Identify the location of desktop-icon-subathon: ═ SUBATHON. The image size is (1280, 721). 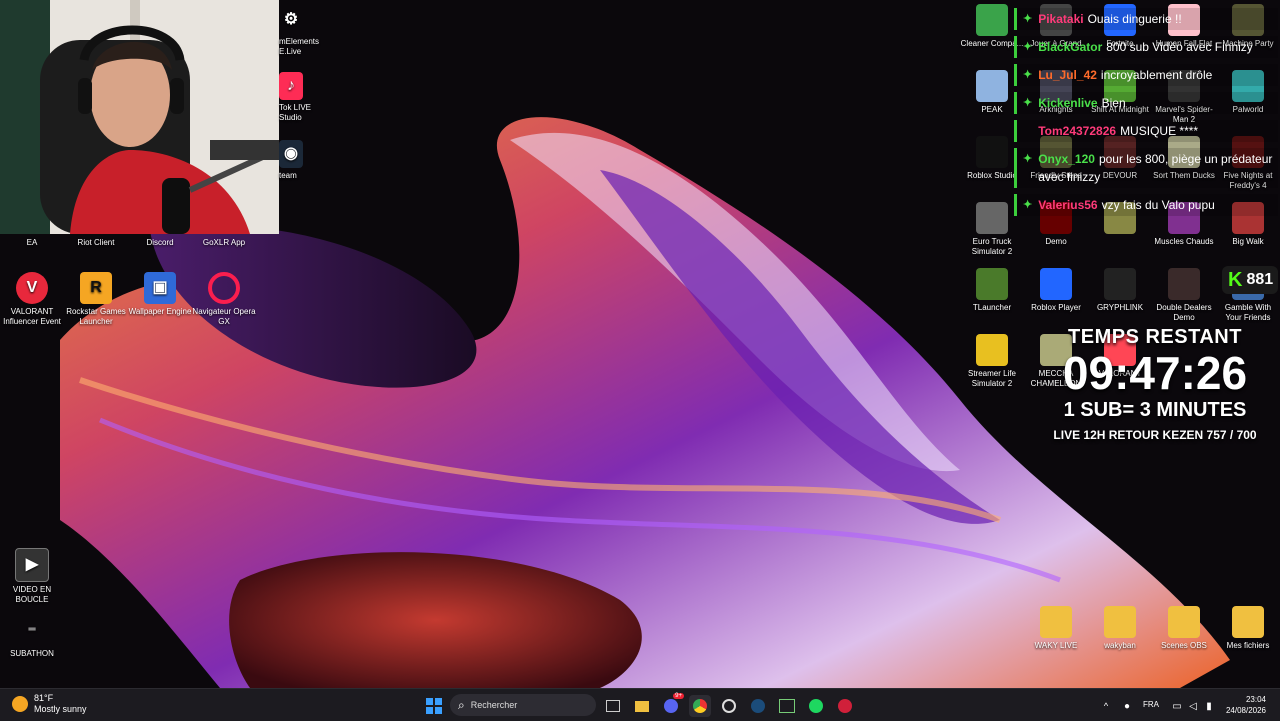
(32, 636).